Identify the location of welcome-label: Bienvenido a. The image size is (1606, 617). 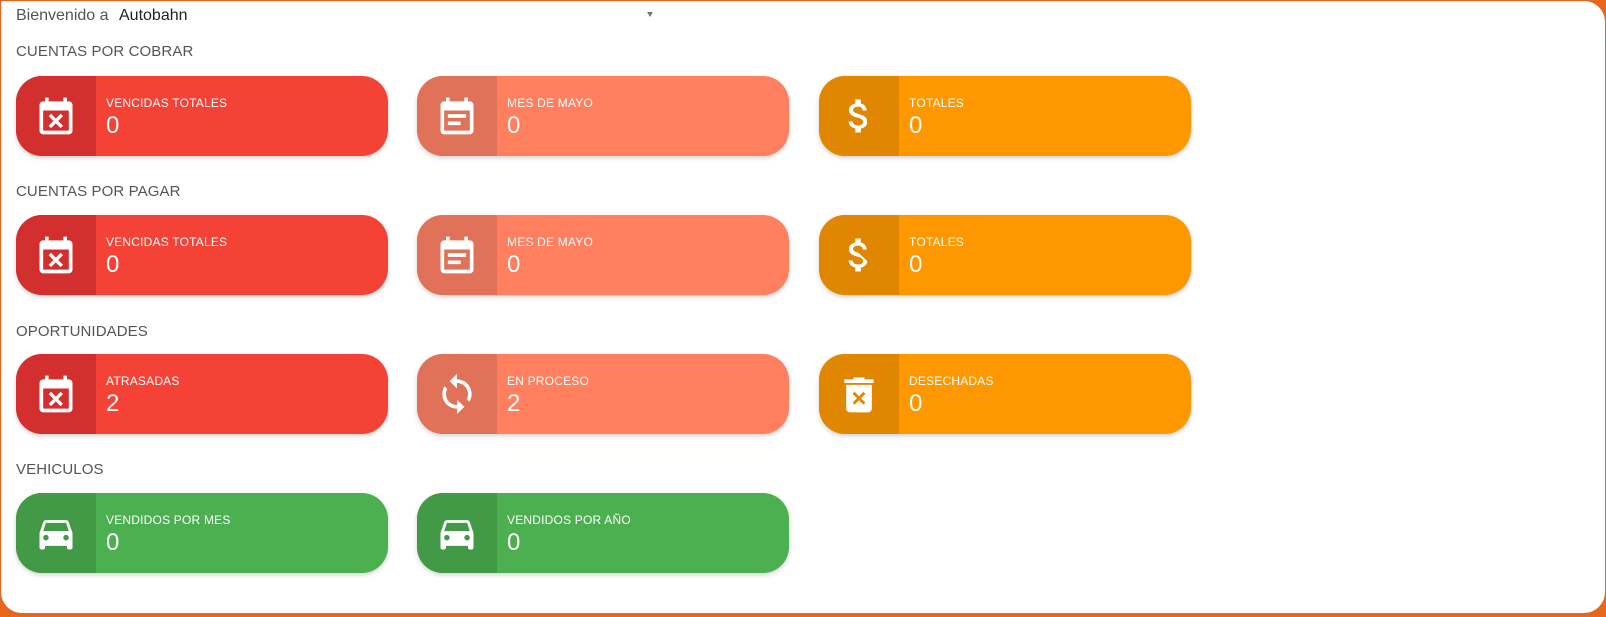
(62, 15).